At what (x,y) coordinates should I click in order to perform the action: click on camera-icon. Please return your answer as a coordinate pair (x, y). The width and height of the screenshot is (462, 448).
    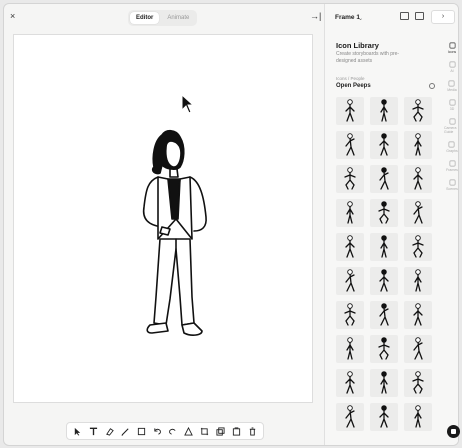
    Looking at the image, I should click on (452, 121).